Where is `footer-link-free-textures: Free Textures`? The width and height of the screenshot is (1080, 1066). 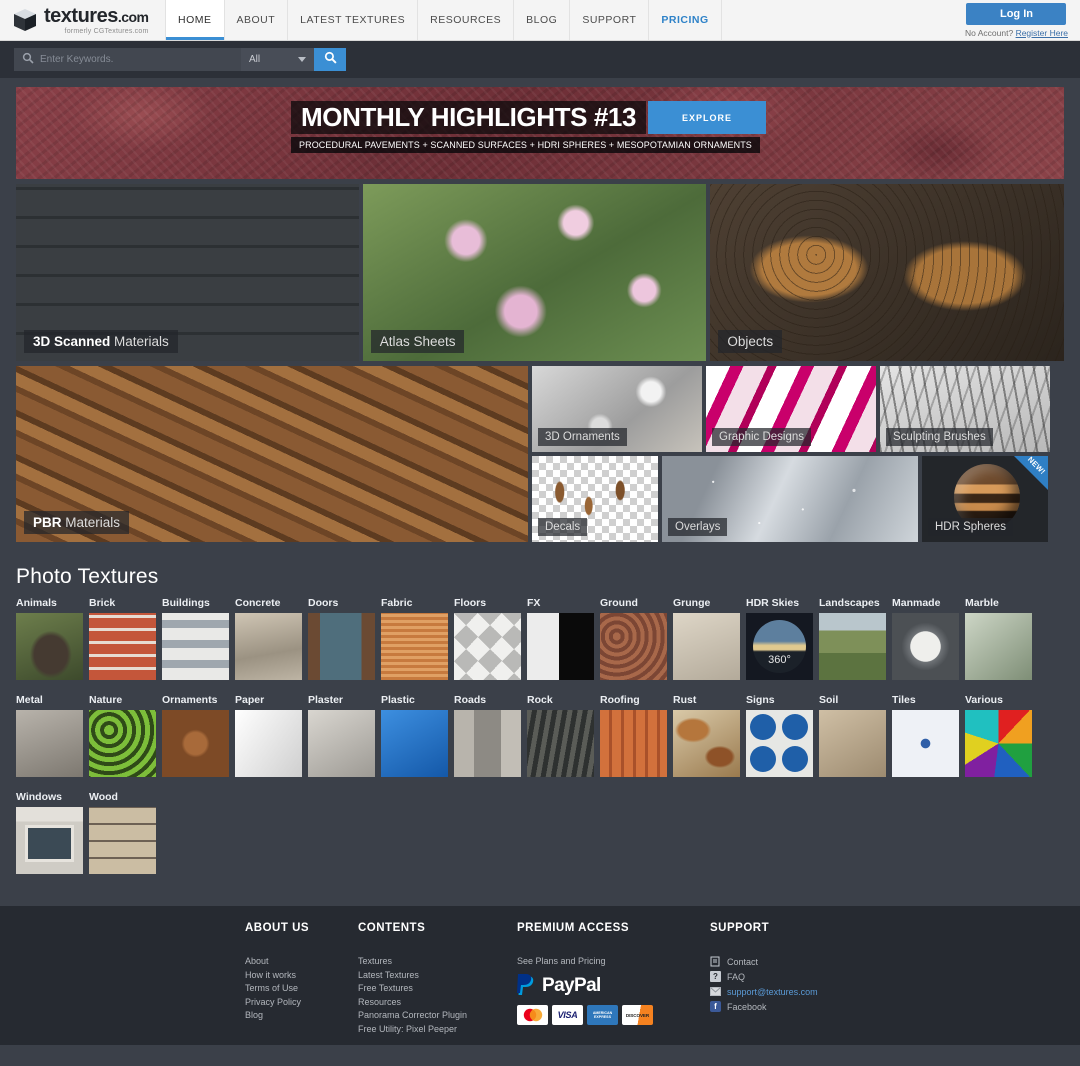
footer-link-free-textures: Free Textures is located at coordinates (437, 988).